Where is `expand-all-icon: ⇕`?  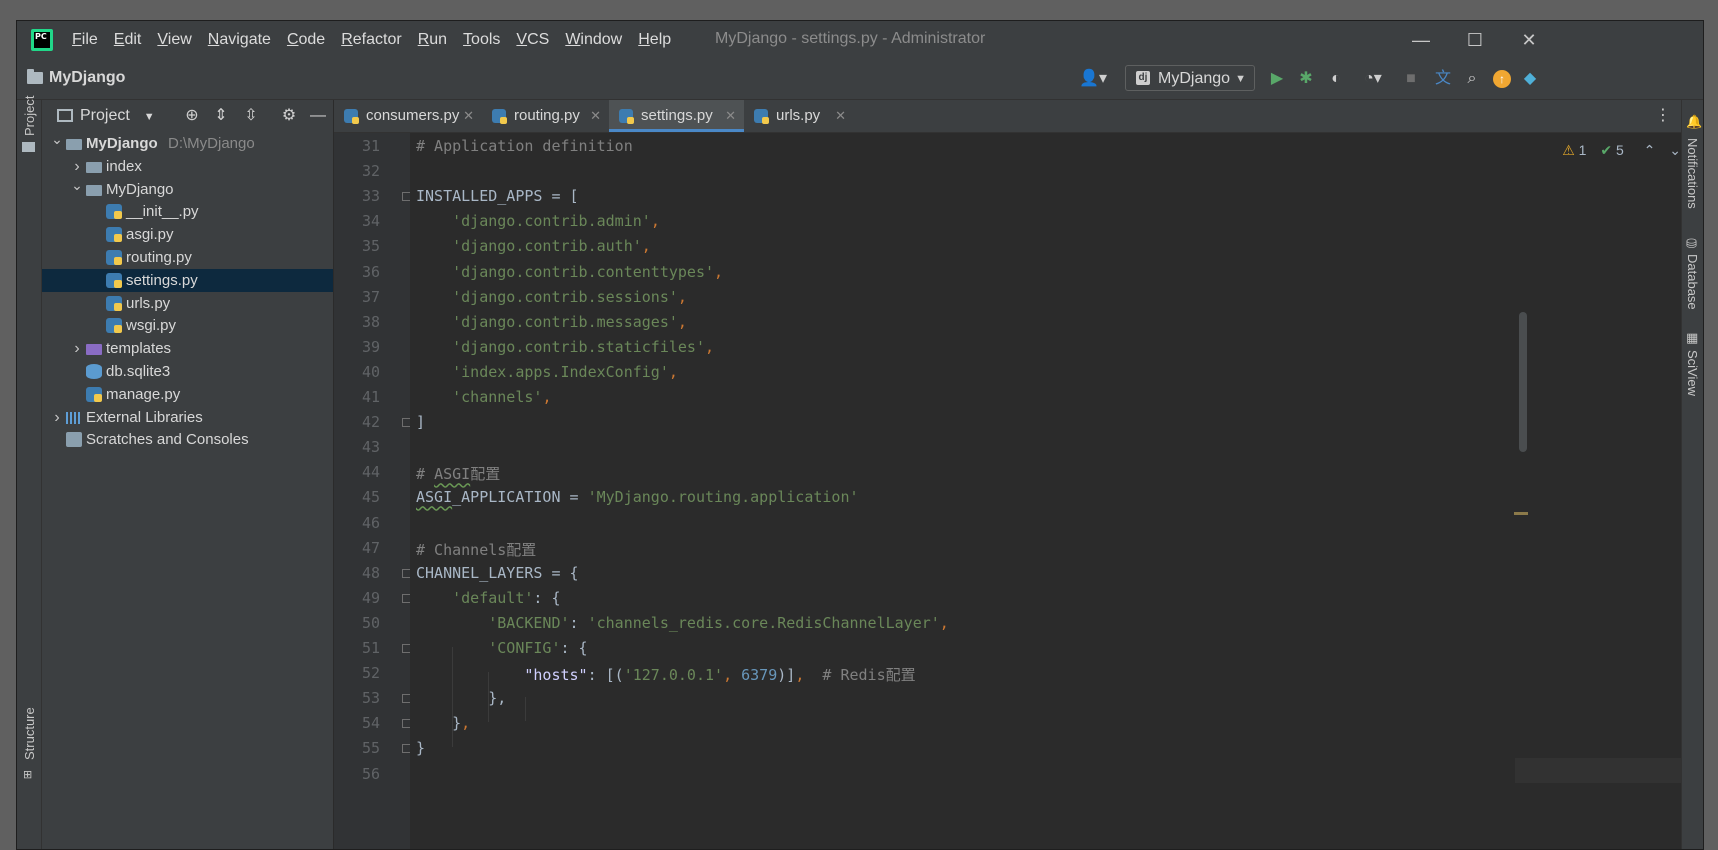 expand-all-icon: ⇕ is located at coordinates (221, 116).